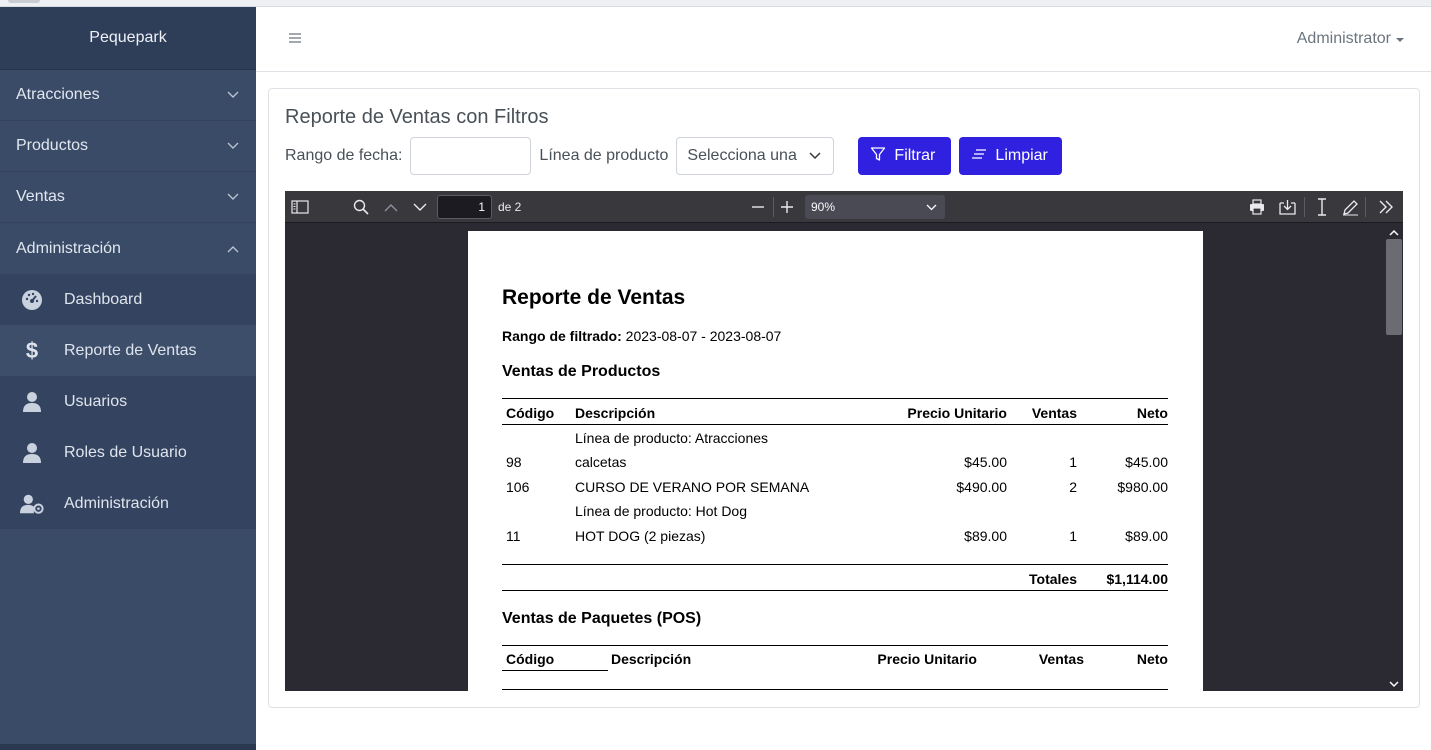 The width and height of the screenshot is (1431, 750). Describe the element at coordinates (128, 197) in the screenshot. I see `sidebar-group-ventas: Ventas` at that location.